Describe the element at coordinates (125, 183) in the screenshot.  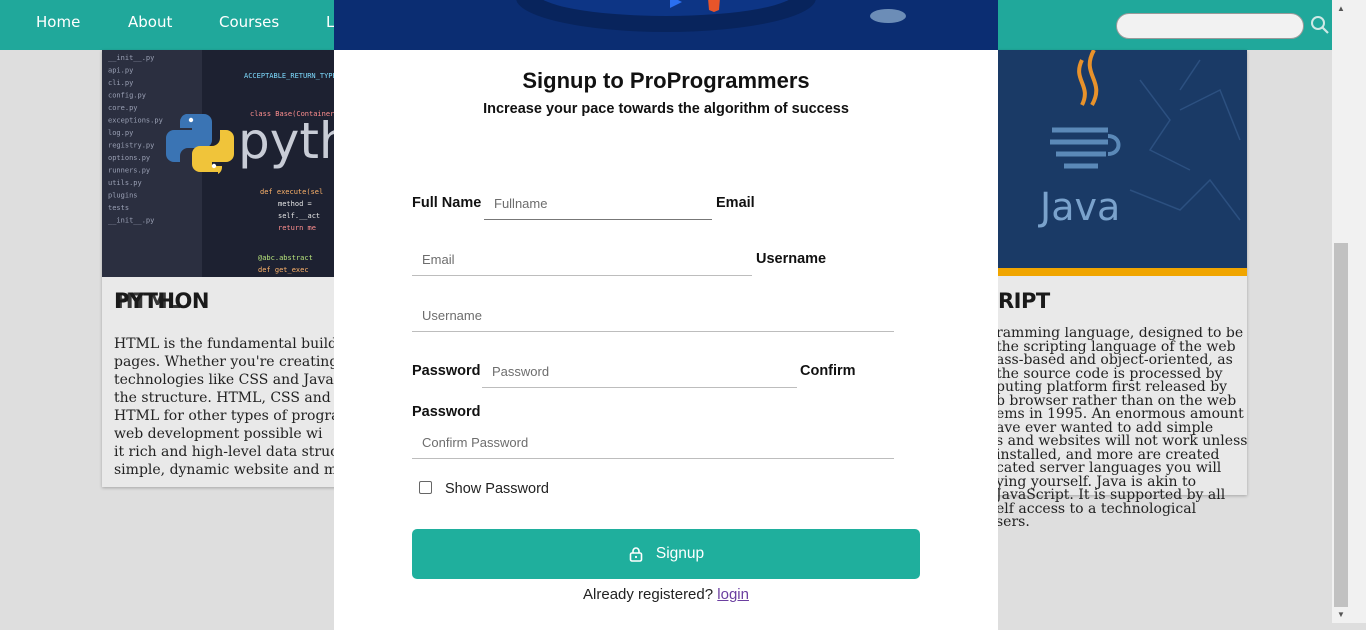
I see `file-line: utils.py` at that location.